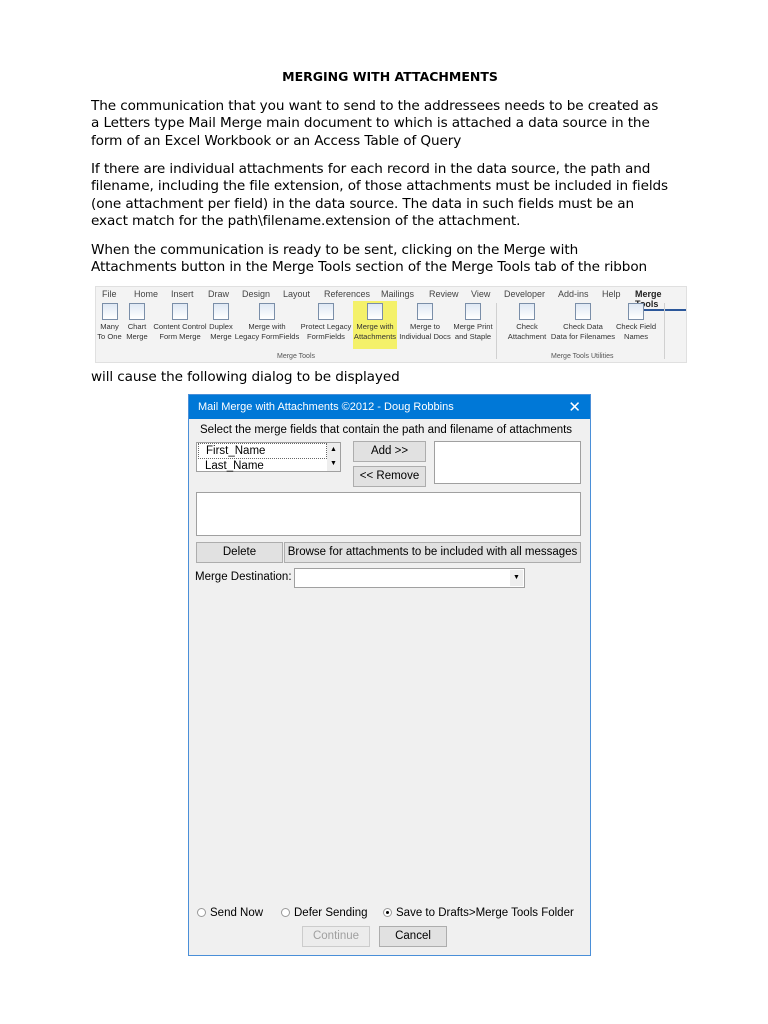  Describe the element at coordinates (527, 311) in the screenshot. I see `check-document-icon` at that location.